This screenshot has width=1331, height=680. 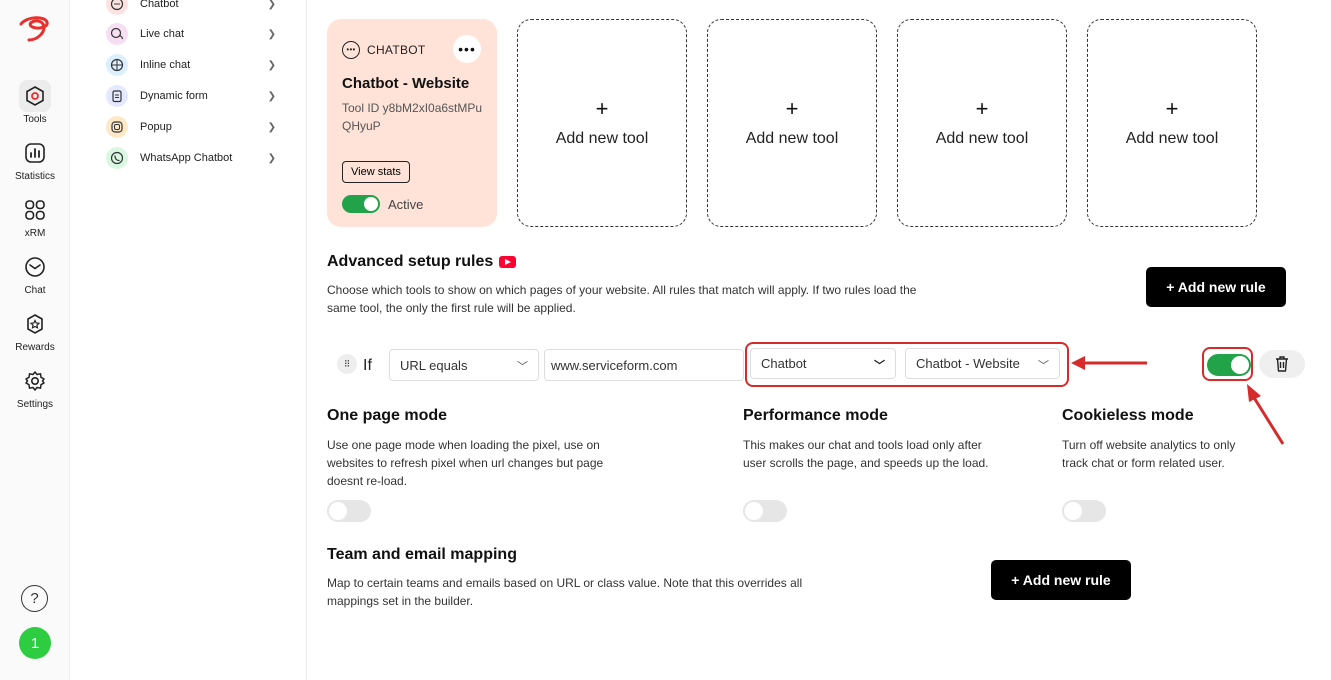 I want to click on view-stats-button: View stats, so click(x=376, y=172).